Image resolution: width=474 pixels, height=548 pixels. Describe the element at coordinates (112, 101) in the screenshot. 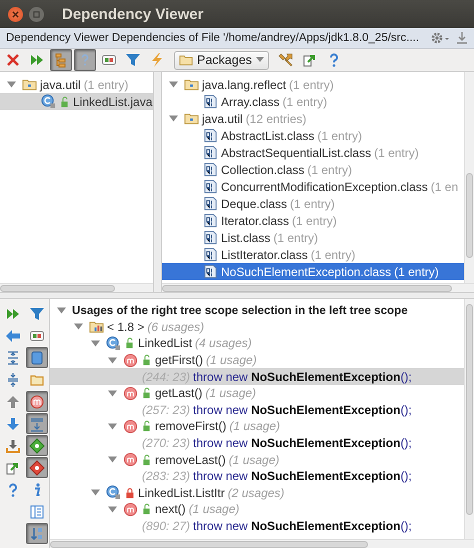

I see `file-name: LinkedList.java` at that location.